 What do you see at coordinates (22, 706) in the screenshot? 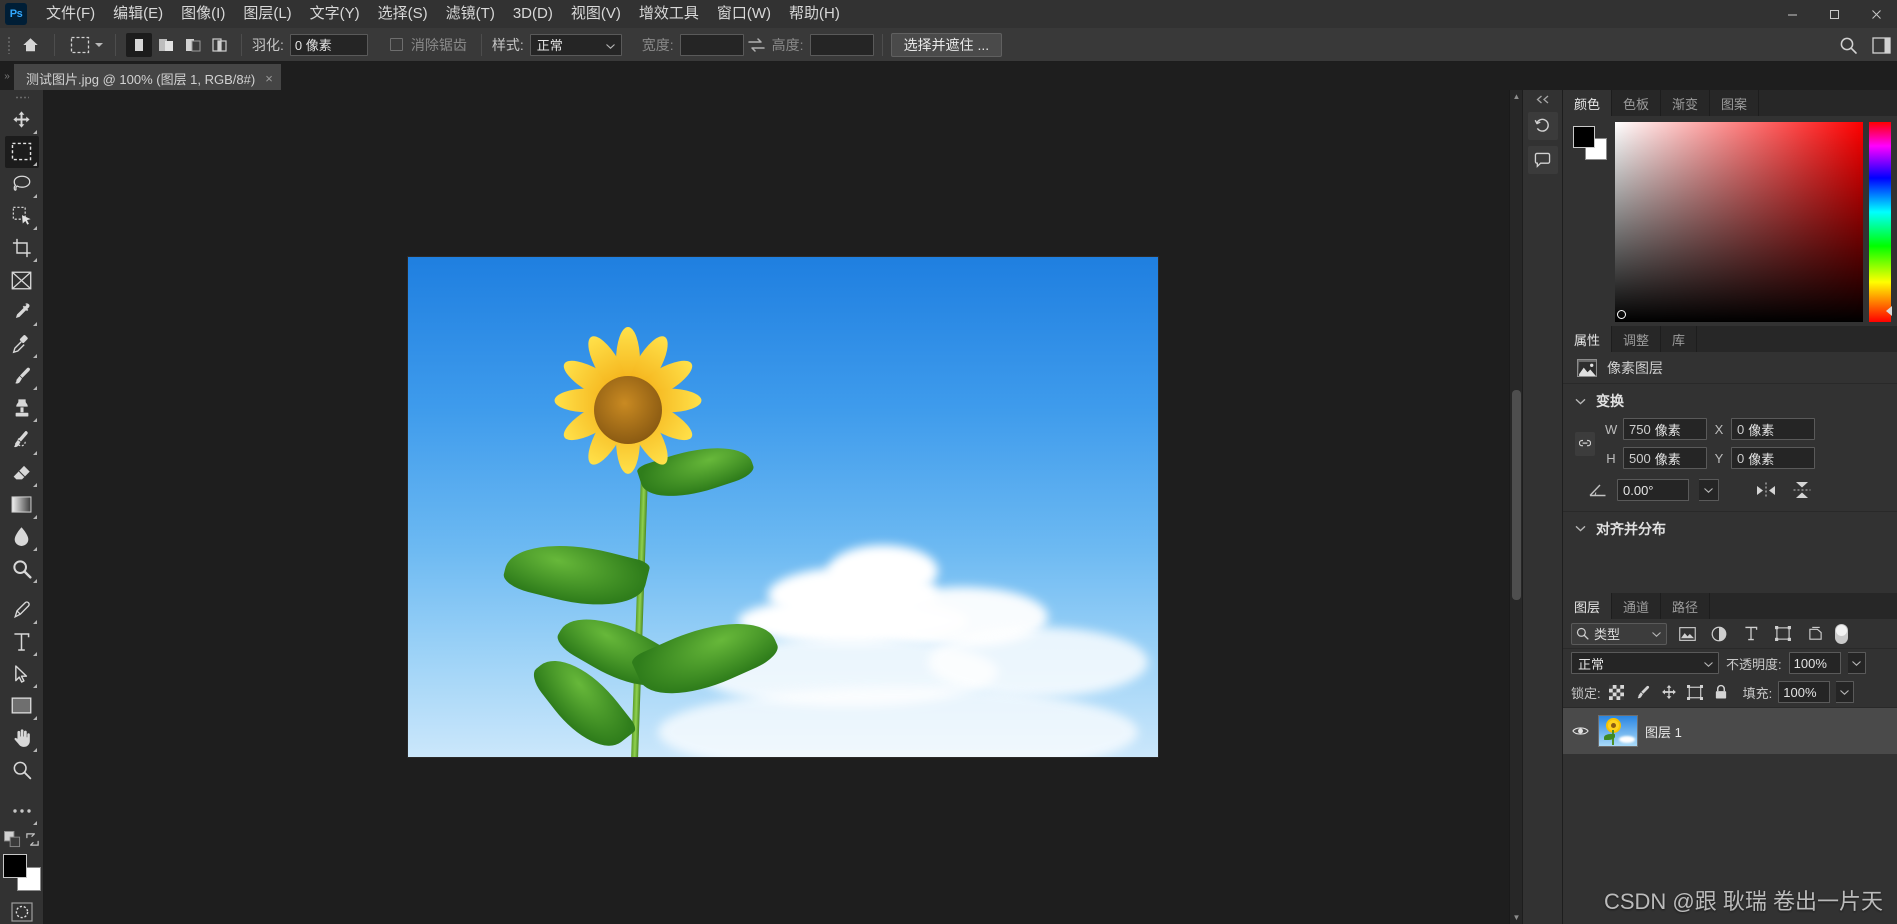
I see `rectangle-tool` at bounding box center [22, 706].